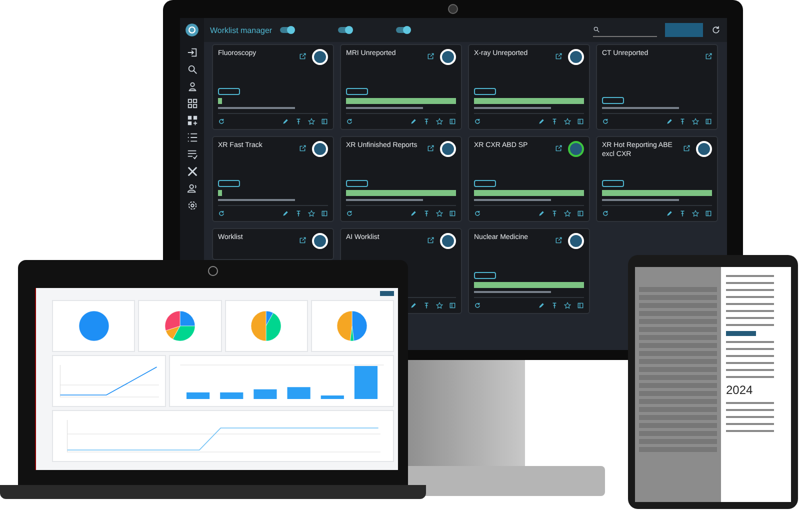 This screenshot has width=799, height=513. I want to click on camera-dot, so click(213, 271).